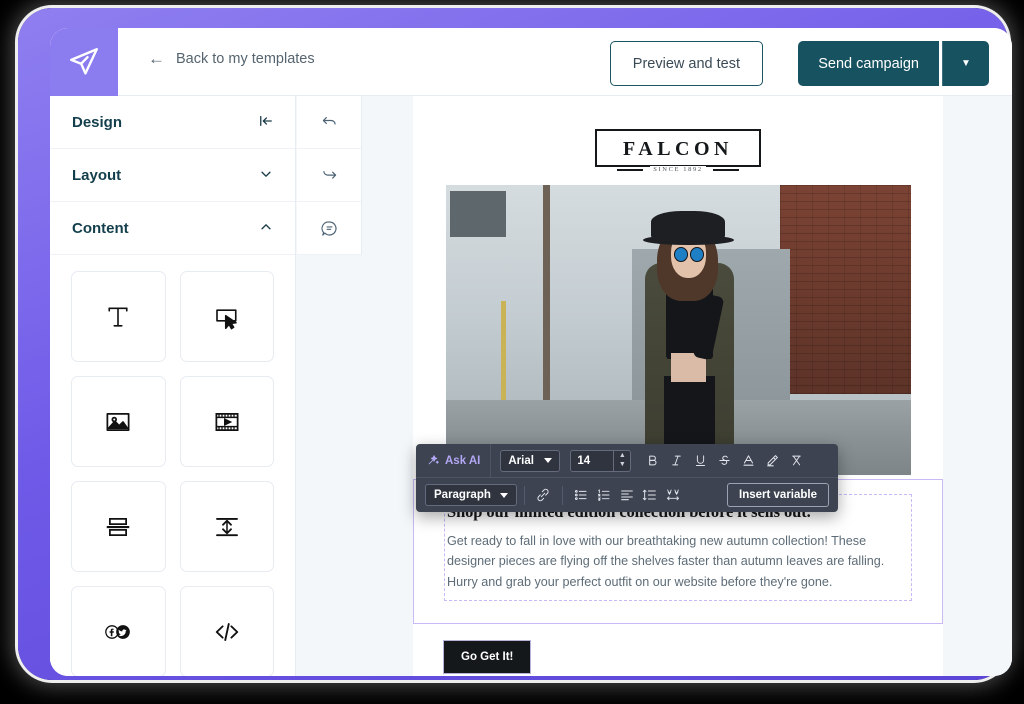 The height and width of the screenshot is (704, 1024). I want to click on line-height-button, so click(650, 495).